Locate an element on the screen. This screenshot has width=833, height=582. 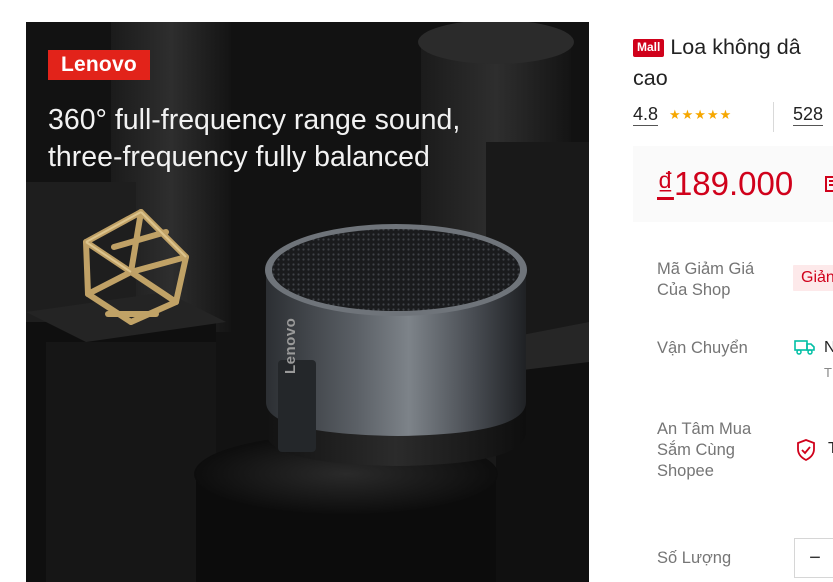
voucher-label: Mã Giảm Giá Của Shop is located at coordinates (706, 279).